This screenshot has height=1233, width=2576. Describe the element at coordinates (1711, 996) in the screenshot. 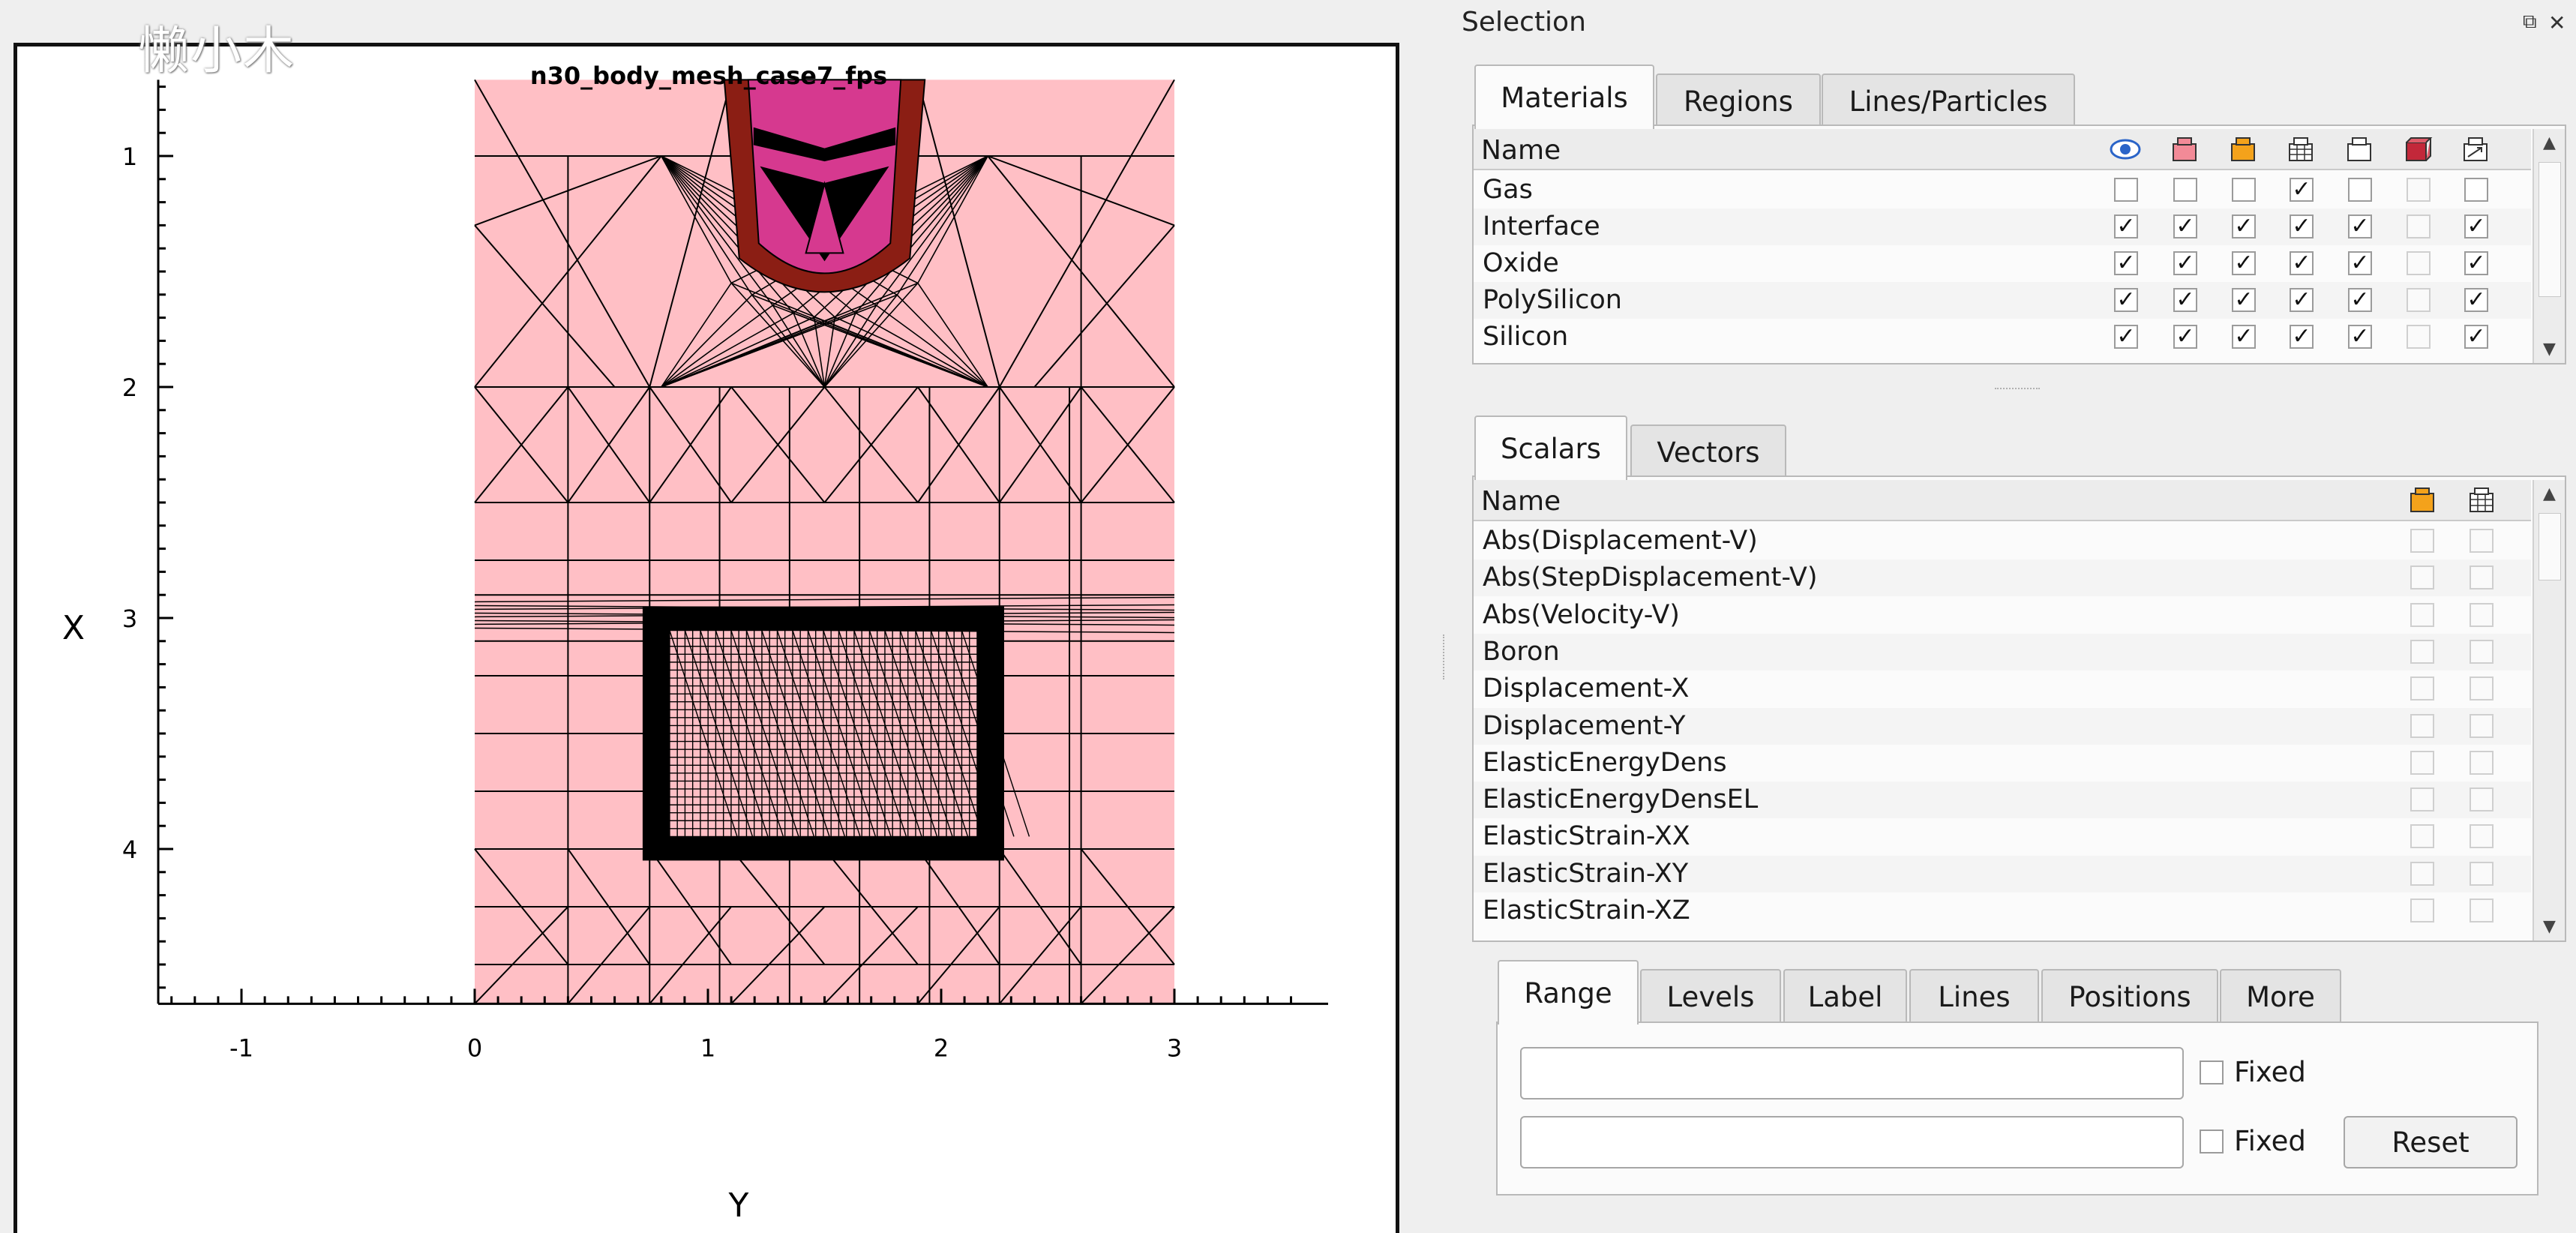

I see `tab-levels: Levels` at that location.